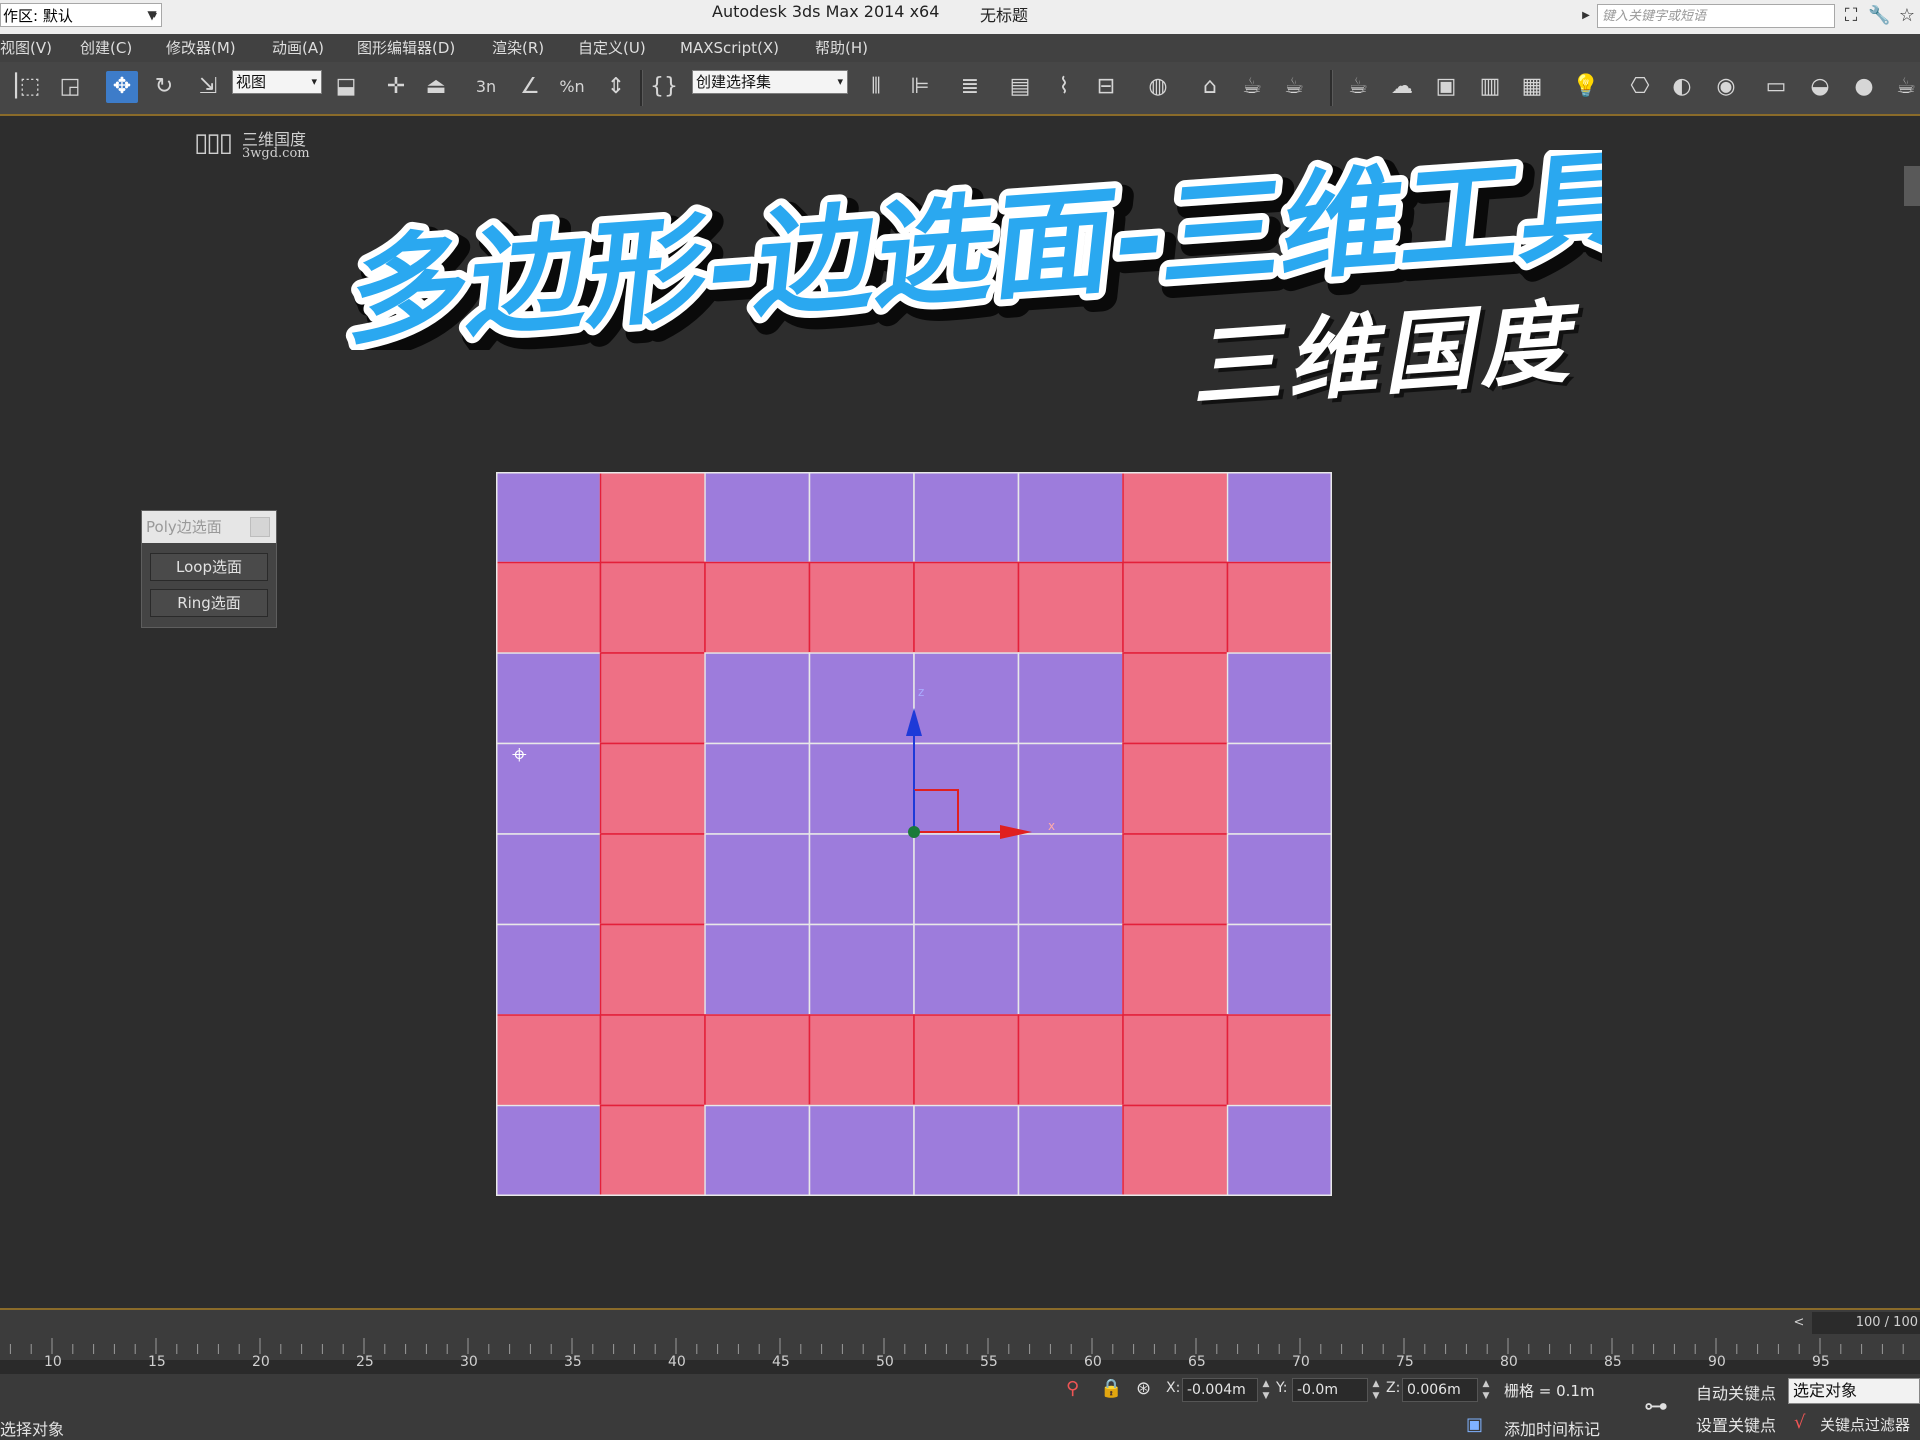 This screenshot has width=1920, height=1440. What do you see at coordinates (914, 832) in the screenshot?
I see `gizmo-pivot` at bounding box center [914, 832].